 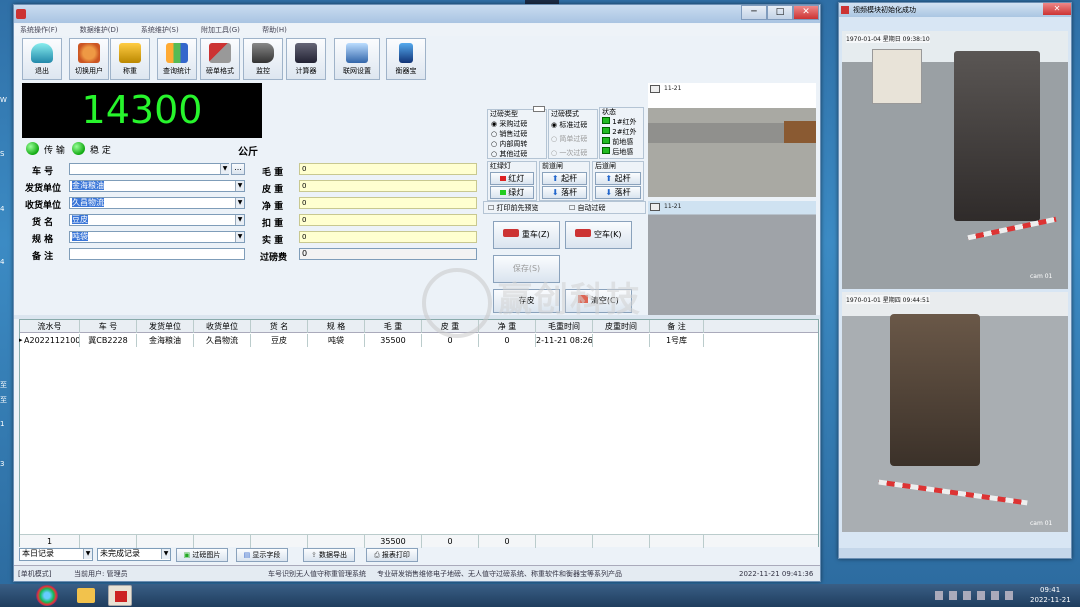 I want to click on taskbar-app-icon, so click(x=120, y=595).